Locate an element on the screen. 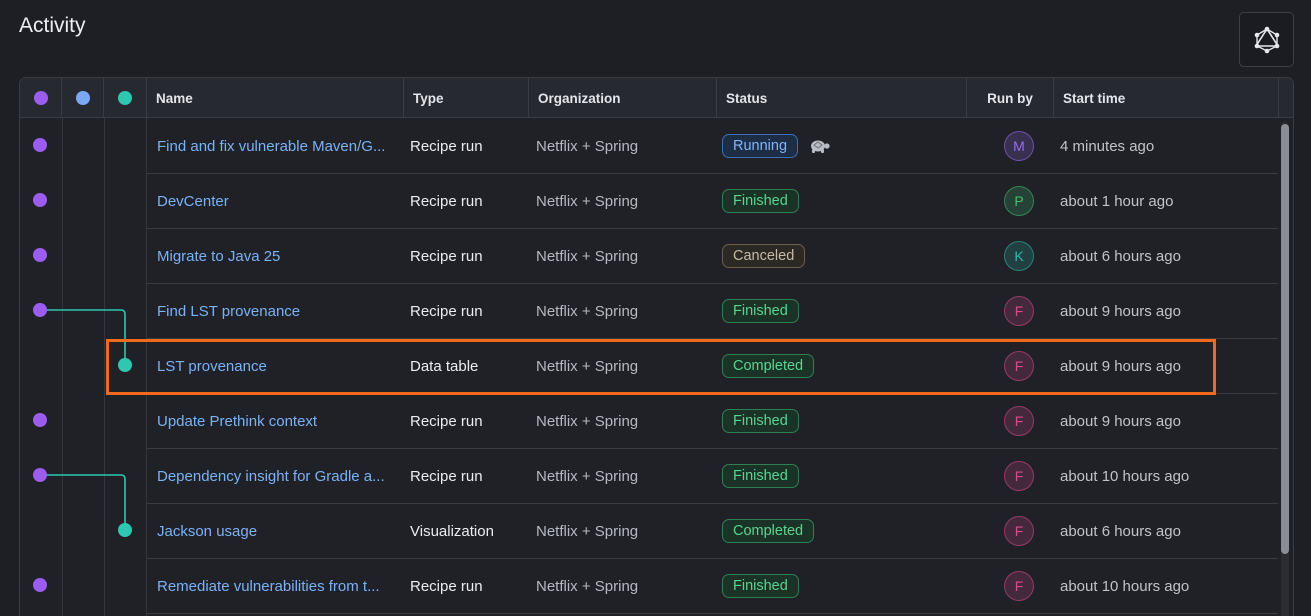 This screenshot has height=616, width=1311. turtle-icon is located at coordinates (819, 146).